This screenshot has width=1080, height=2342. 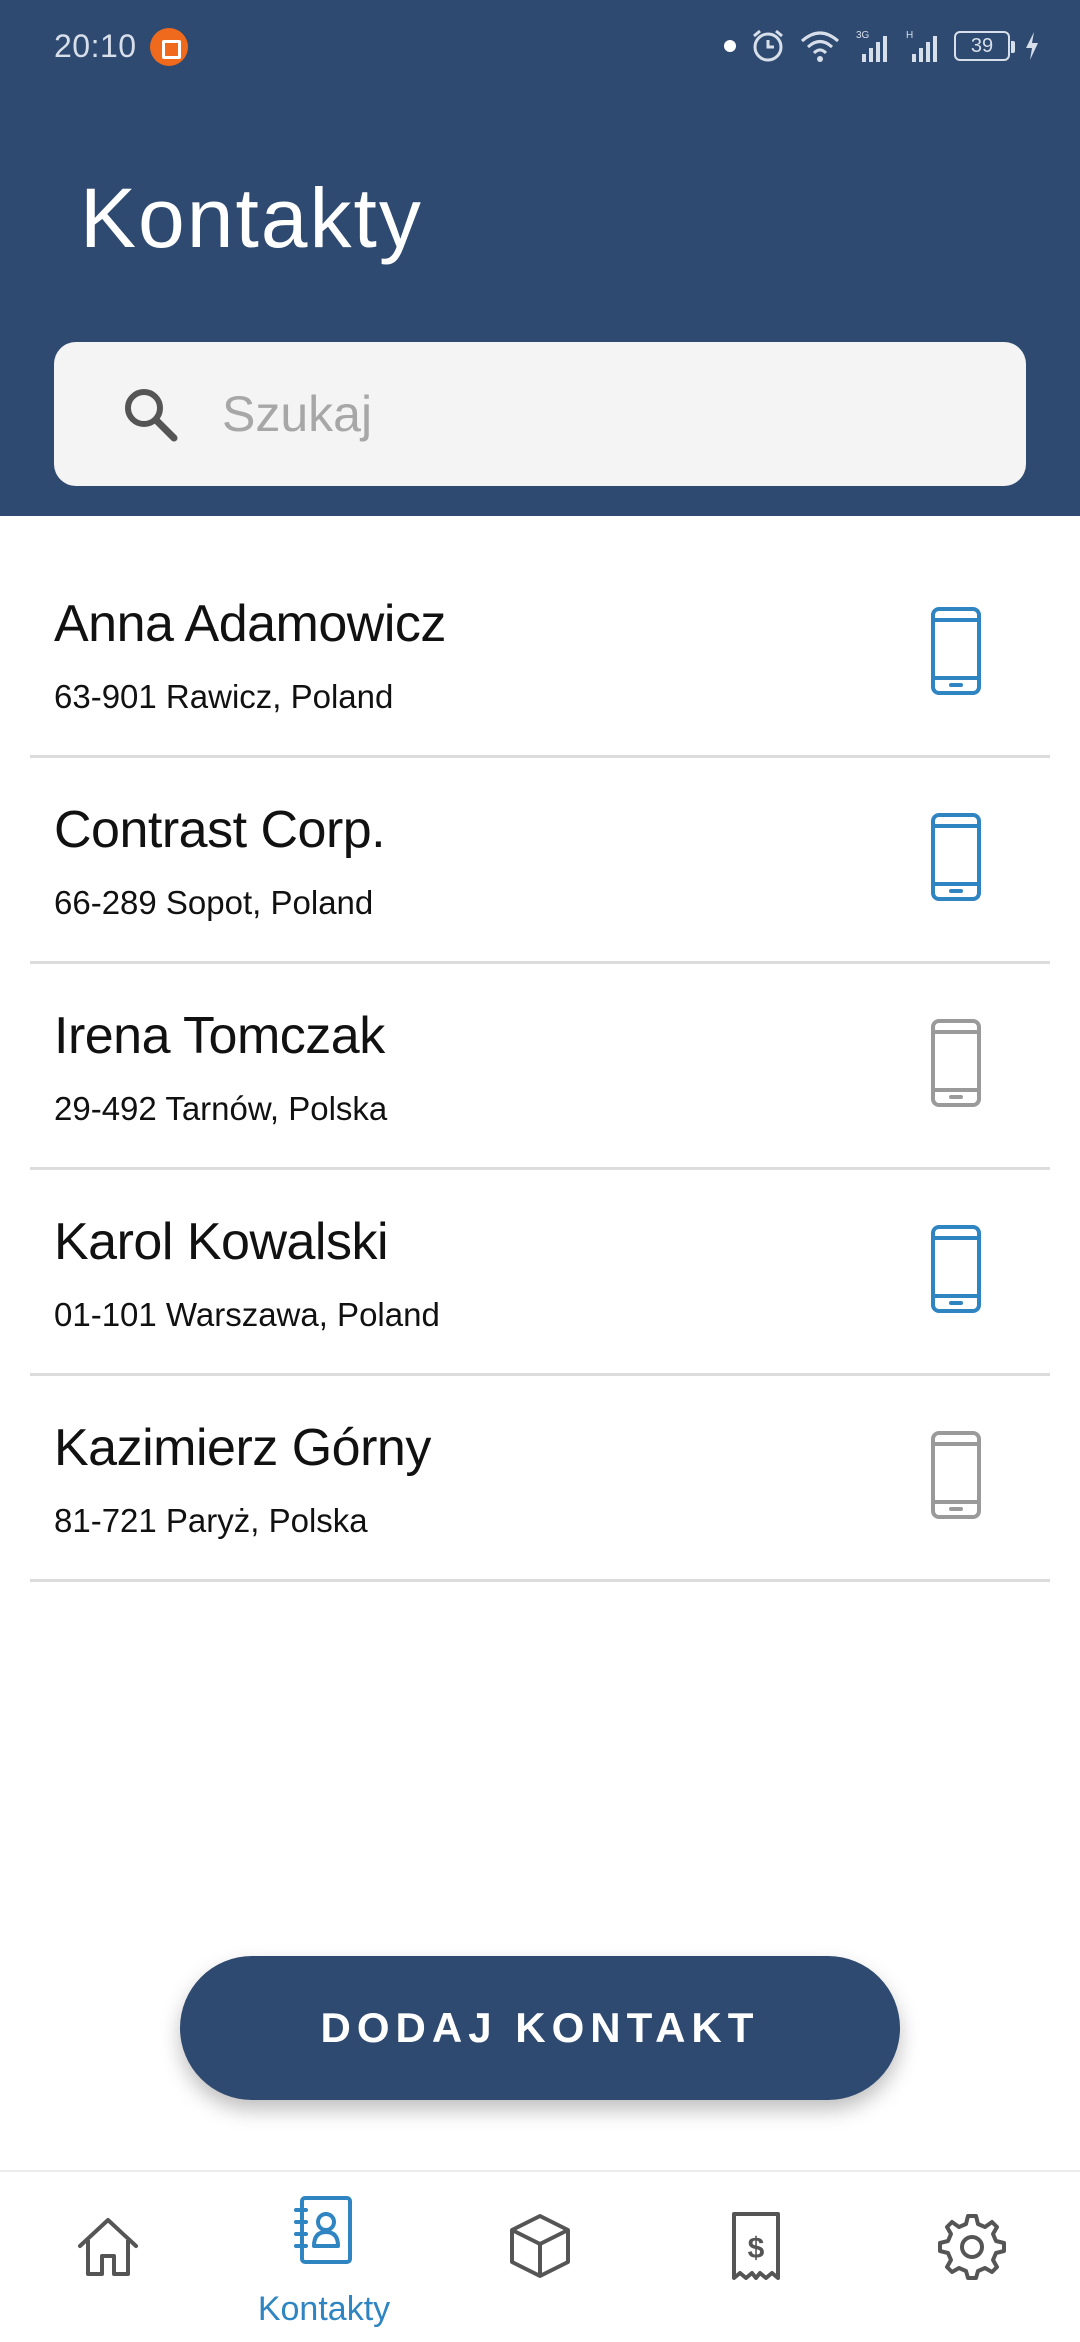 I want to click on home-icon, so click(x=108, y=2247).